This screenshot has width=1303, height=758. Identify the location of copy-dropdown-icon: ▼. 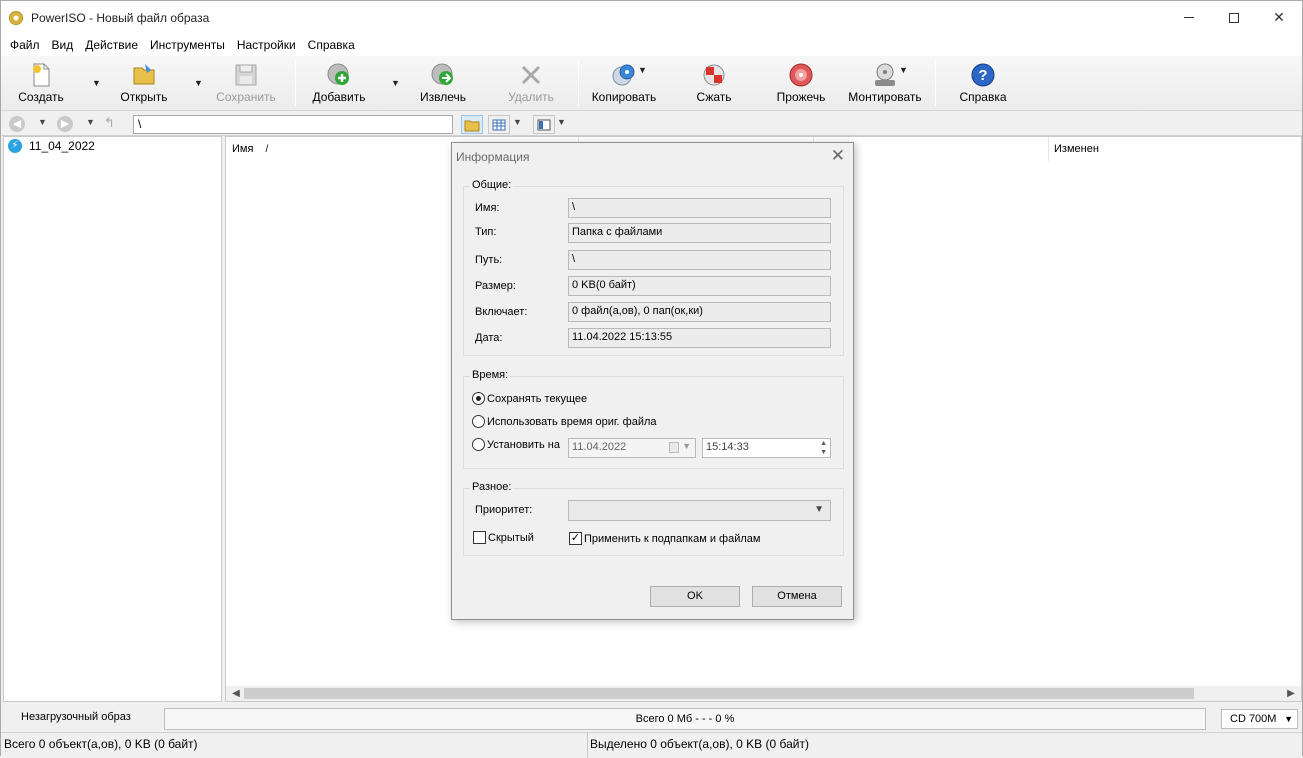
(643, 70).